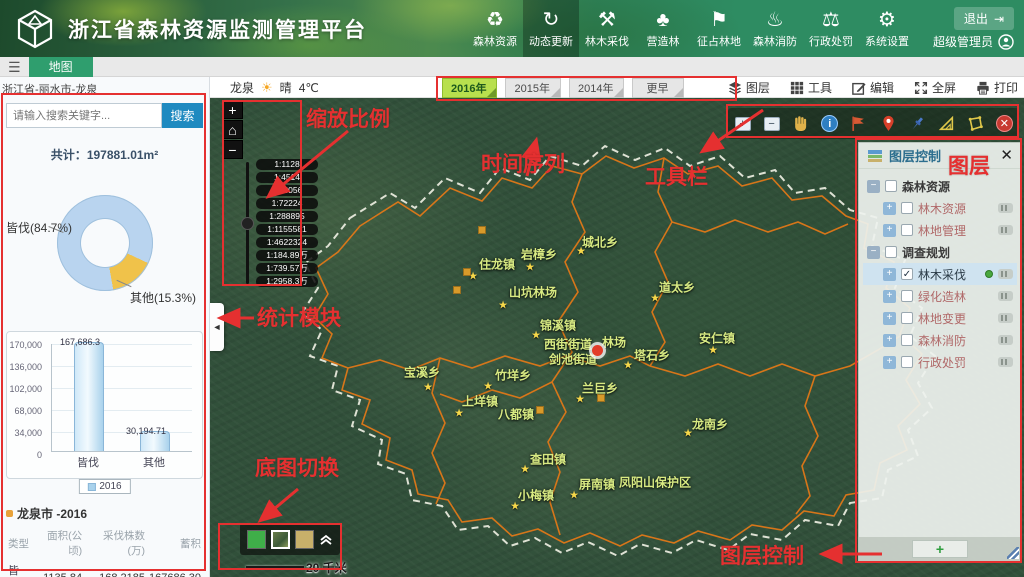 This screenshot has width=1024, height=577. Describe the element at coordinates (935, 87) in the screenshot. I see `menu-fullscreen: 全屏` at that location.